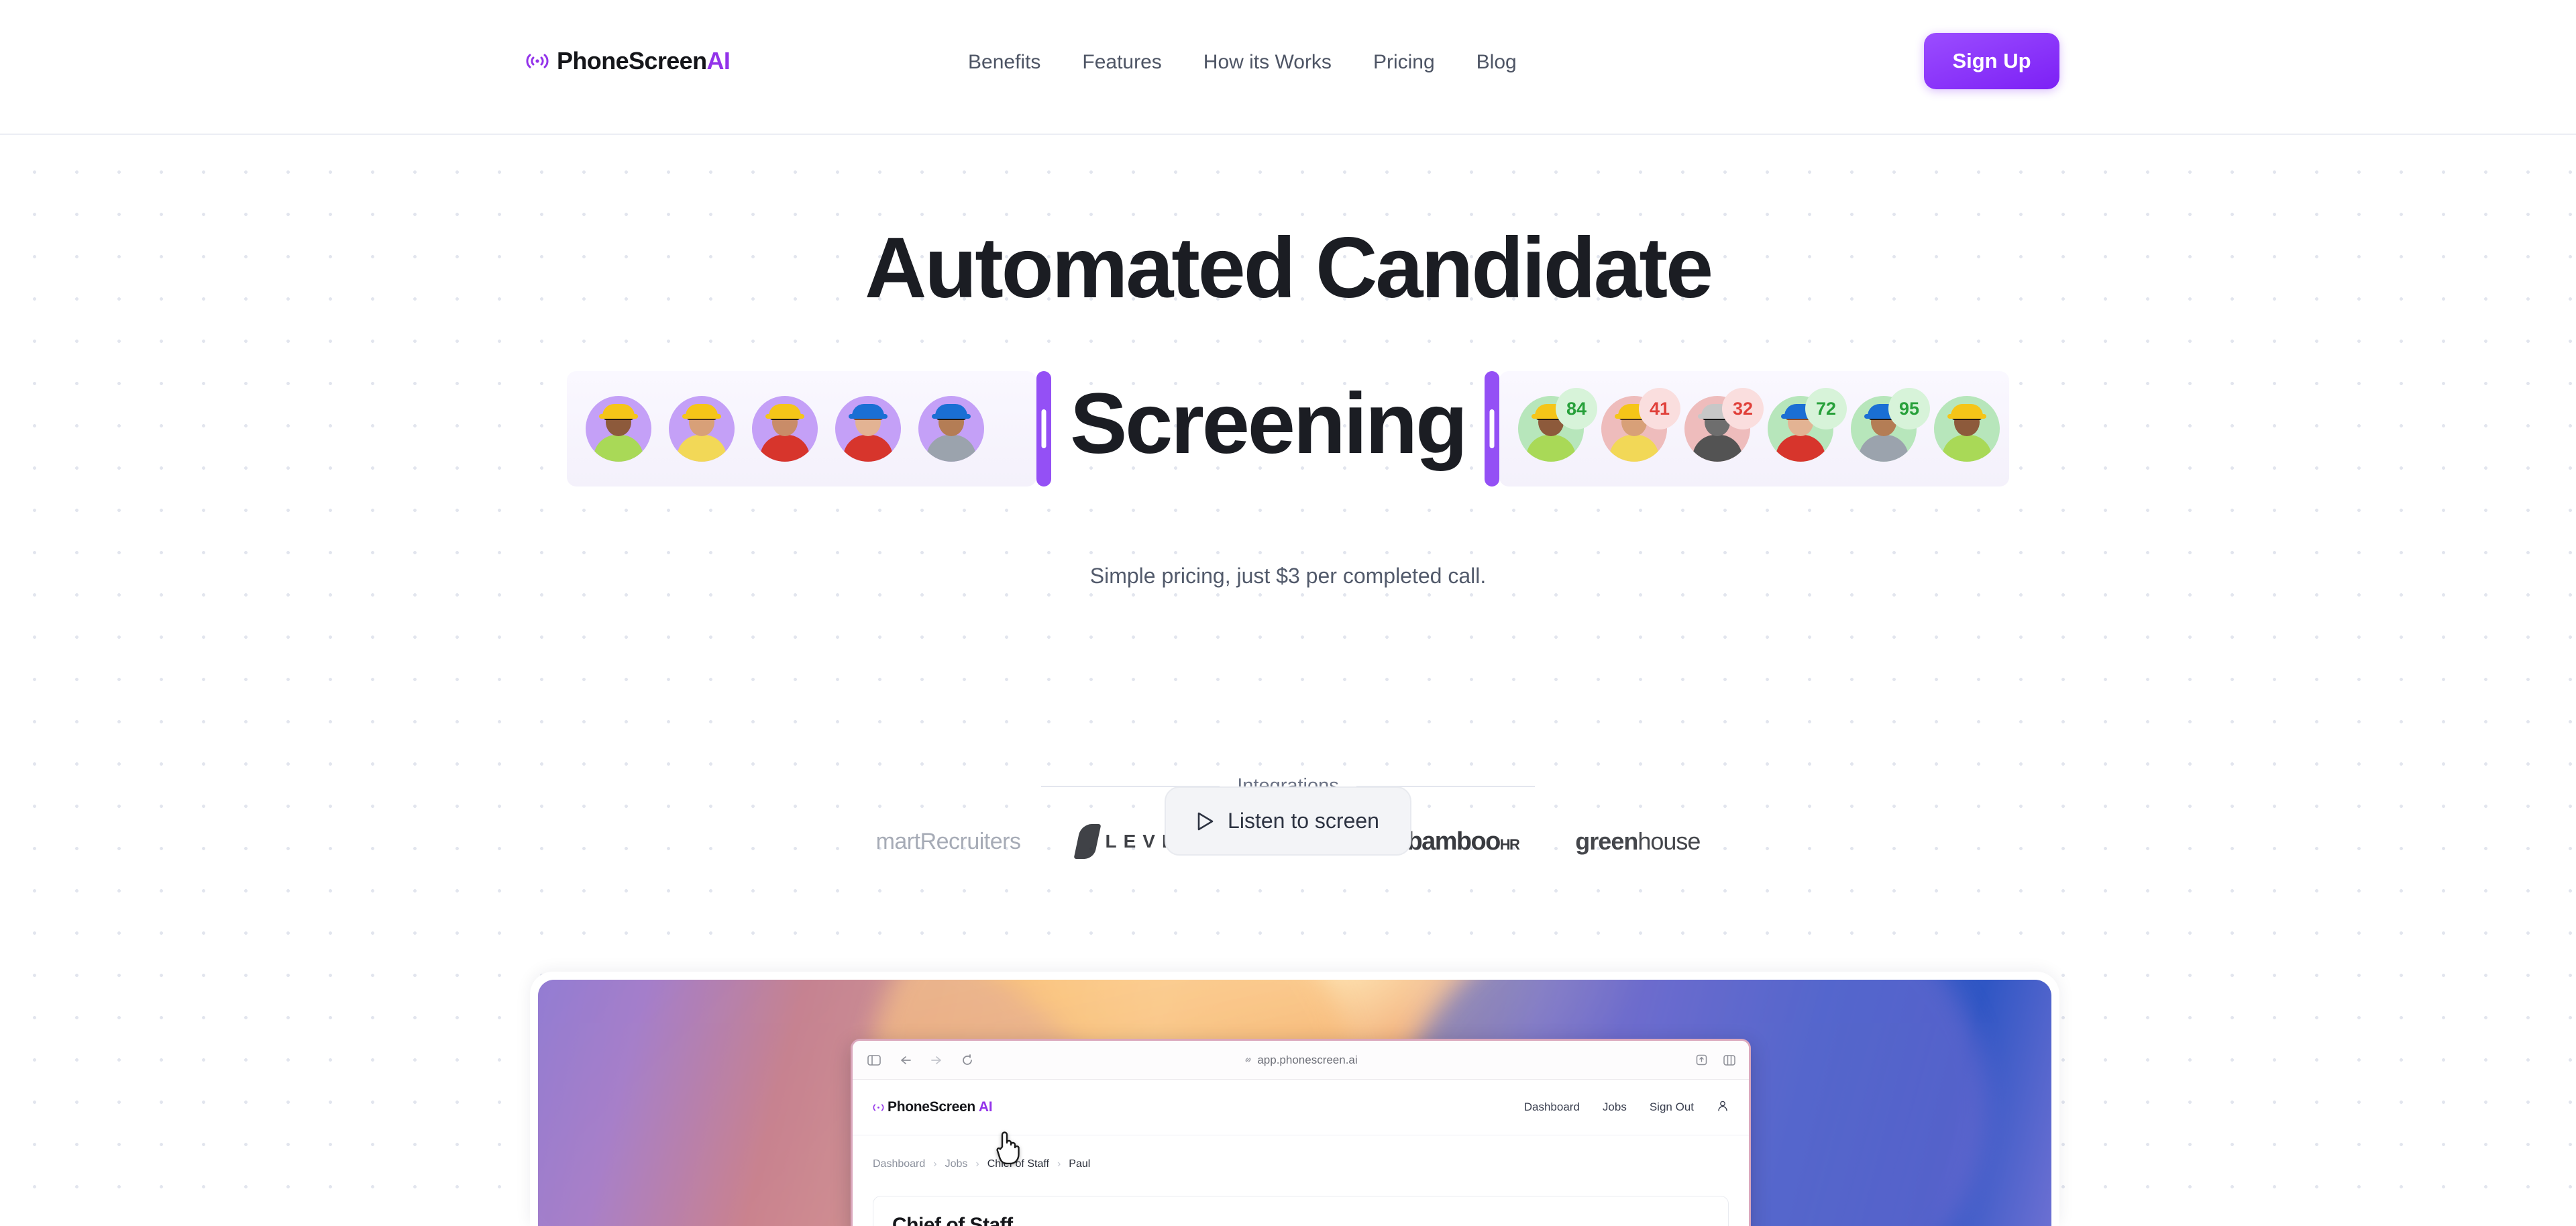 This screenshot has height=1226, width=2576. Describe the element at coordinates (1660, 408) in the screenshot. I see `score-badge: 41` at that location.